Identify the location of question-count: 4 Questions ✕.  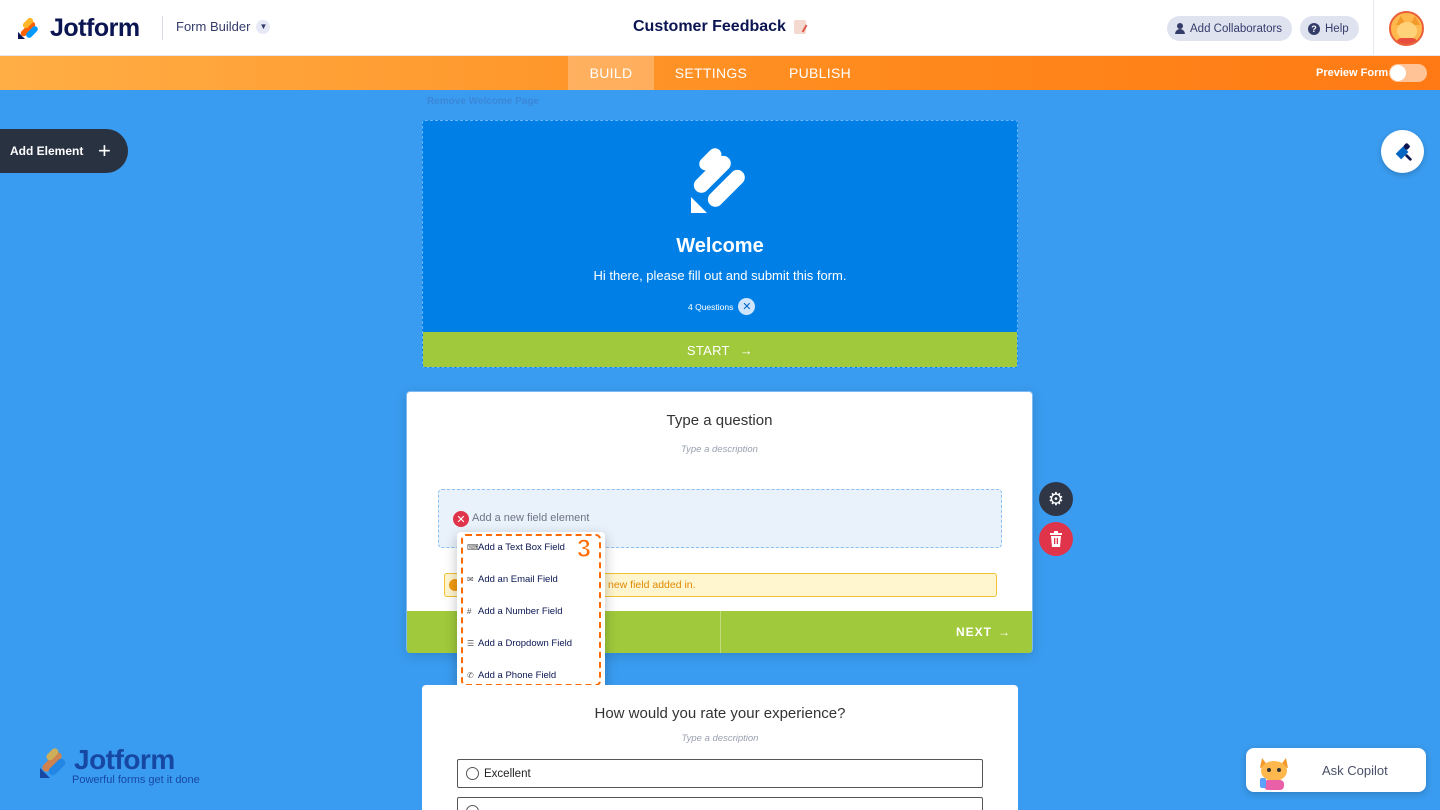
(722, 306).